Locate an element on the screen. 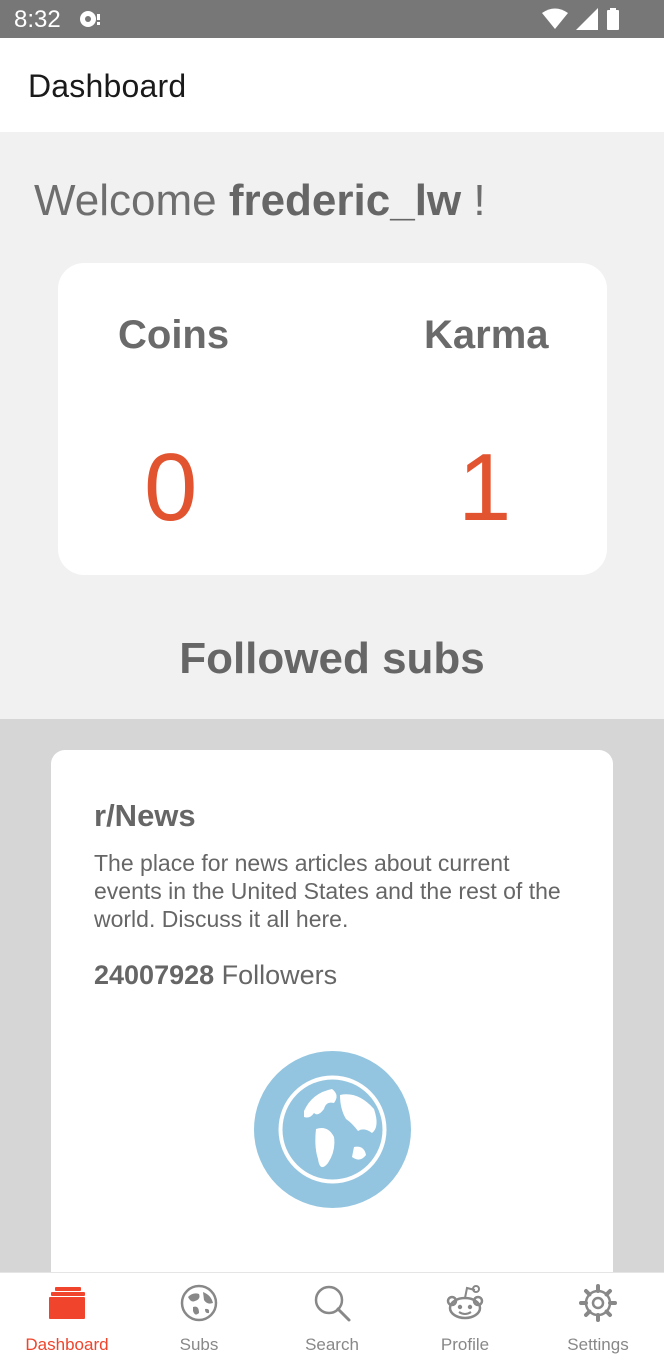  signal-icon is located at coordinates (587, 21).